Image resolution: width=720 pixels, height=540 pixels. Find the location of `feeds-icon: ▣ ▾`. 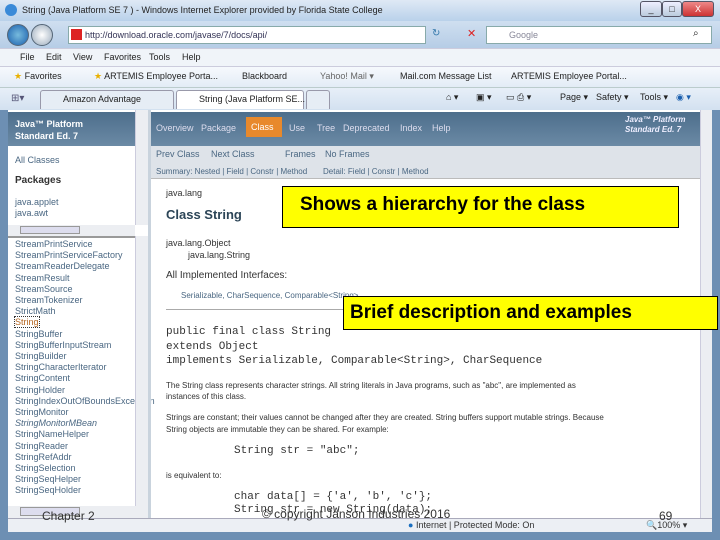

feeds-icon: ▣ ▾ is located at coordinates (484, 97).